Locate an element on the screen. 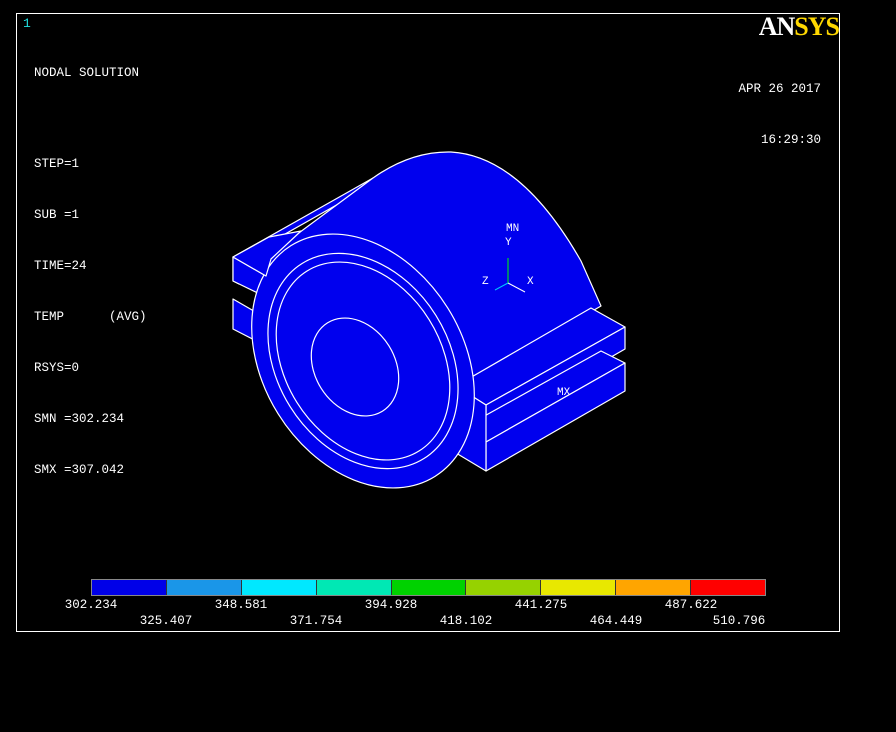 This screenshot has height=732, width=896. axis-x-label: X is located at coordinates (530, 282).